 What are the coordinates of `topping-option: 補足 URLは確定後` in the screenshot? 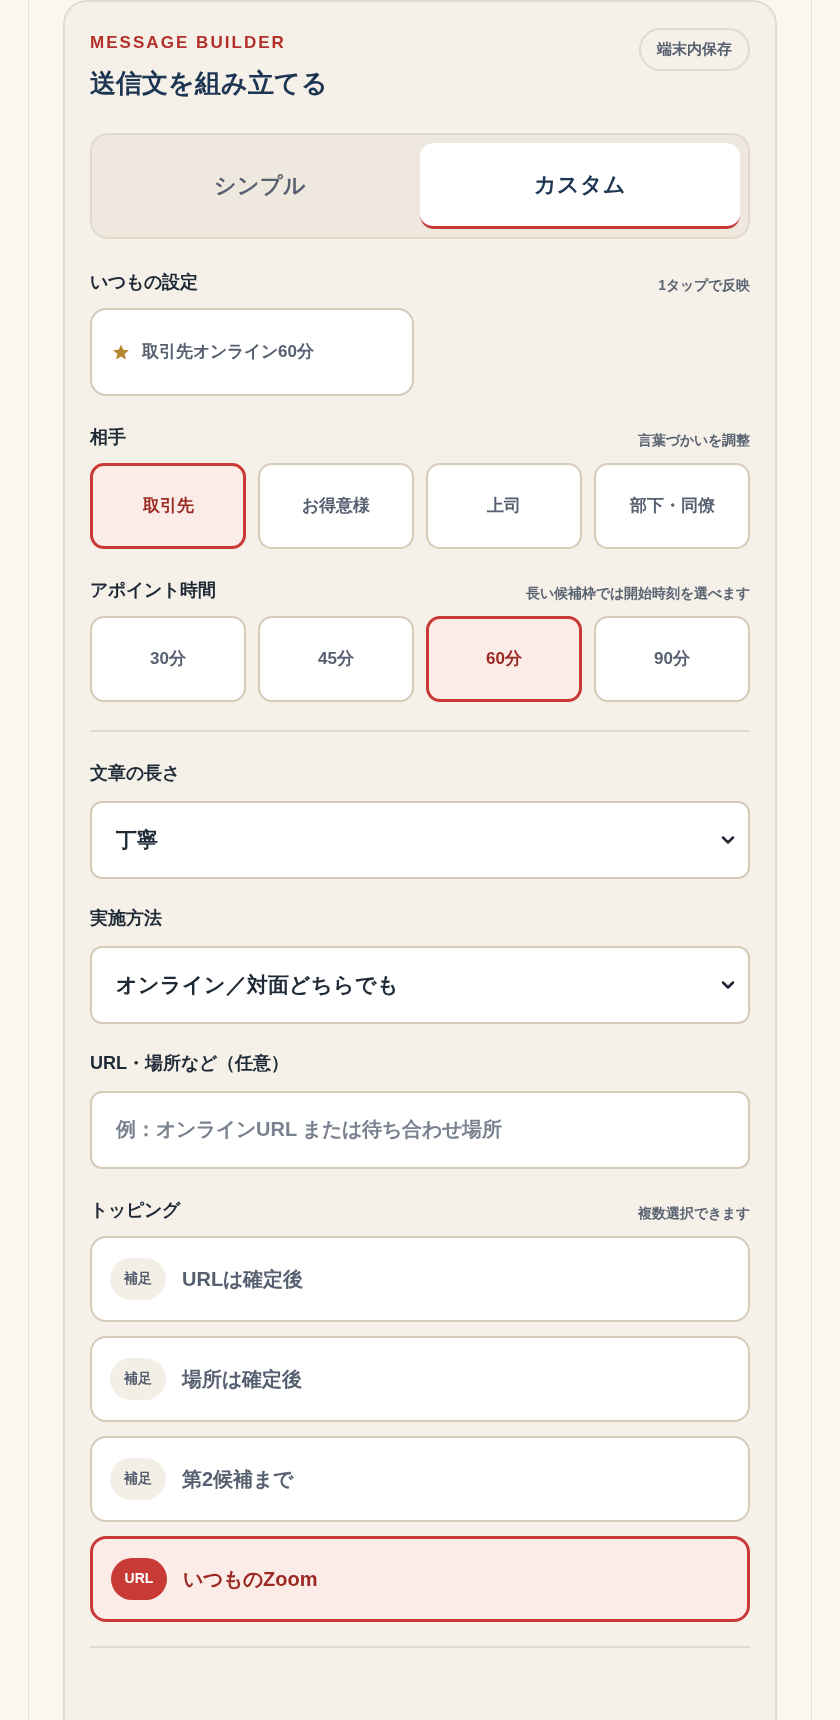 It's located at (420, 1278).